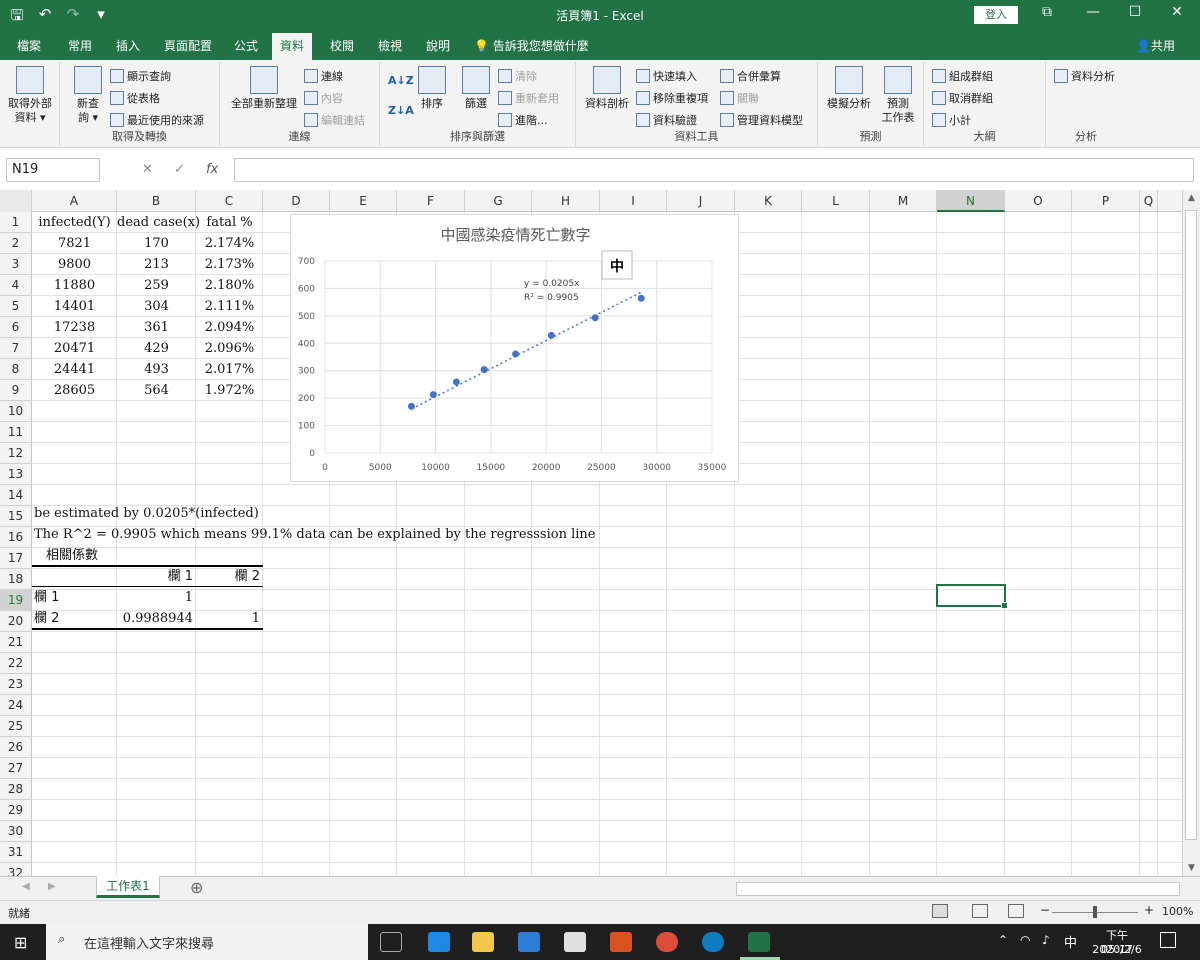 The width and height of the screenshot is (1200, 960). Describe the element at coordinates (16, 516) in the screenshot. I see `row-header-15: 15` at that location.